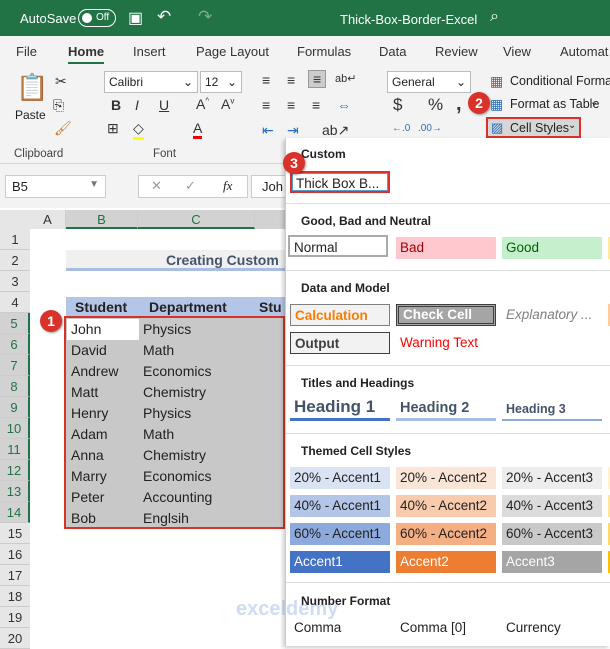 This screenshot has width=610, height=649. I want to click on row-header: 12, so click(15, 470).